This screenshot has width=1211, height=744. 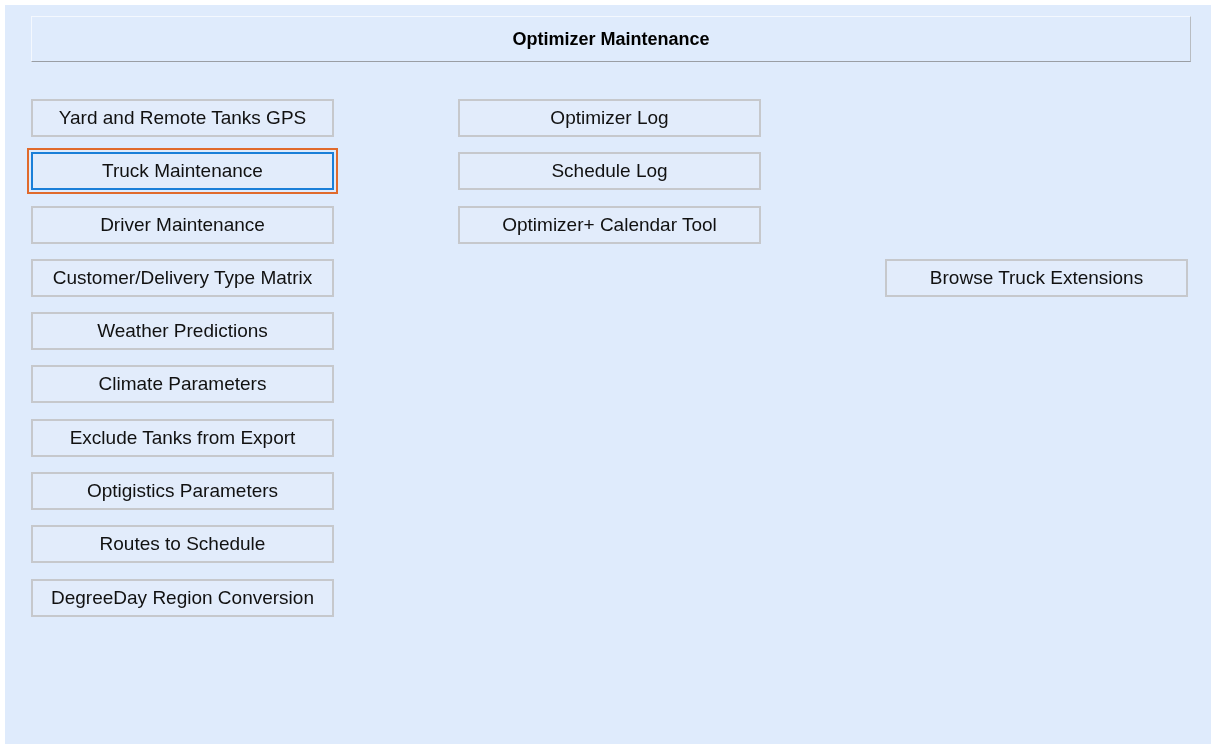 I want to click on menu-button: Exclude Tanks from Export, so click(x=182, y=437).